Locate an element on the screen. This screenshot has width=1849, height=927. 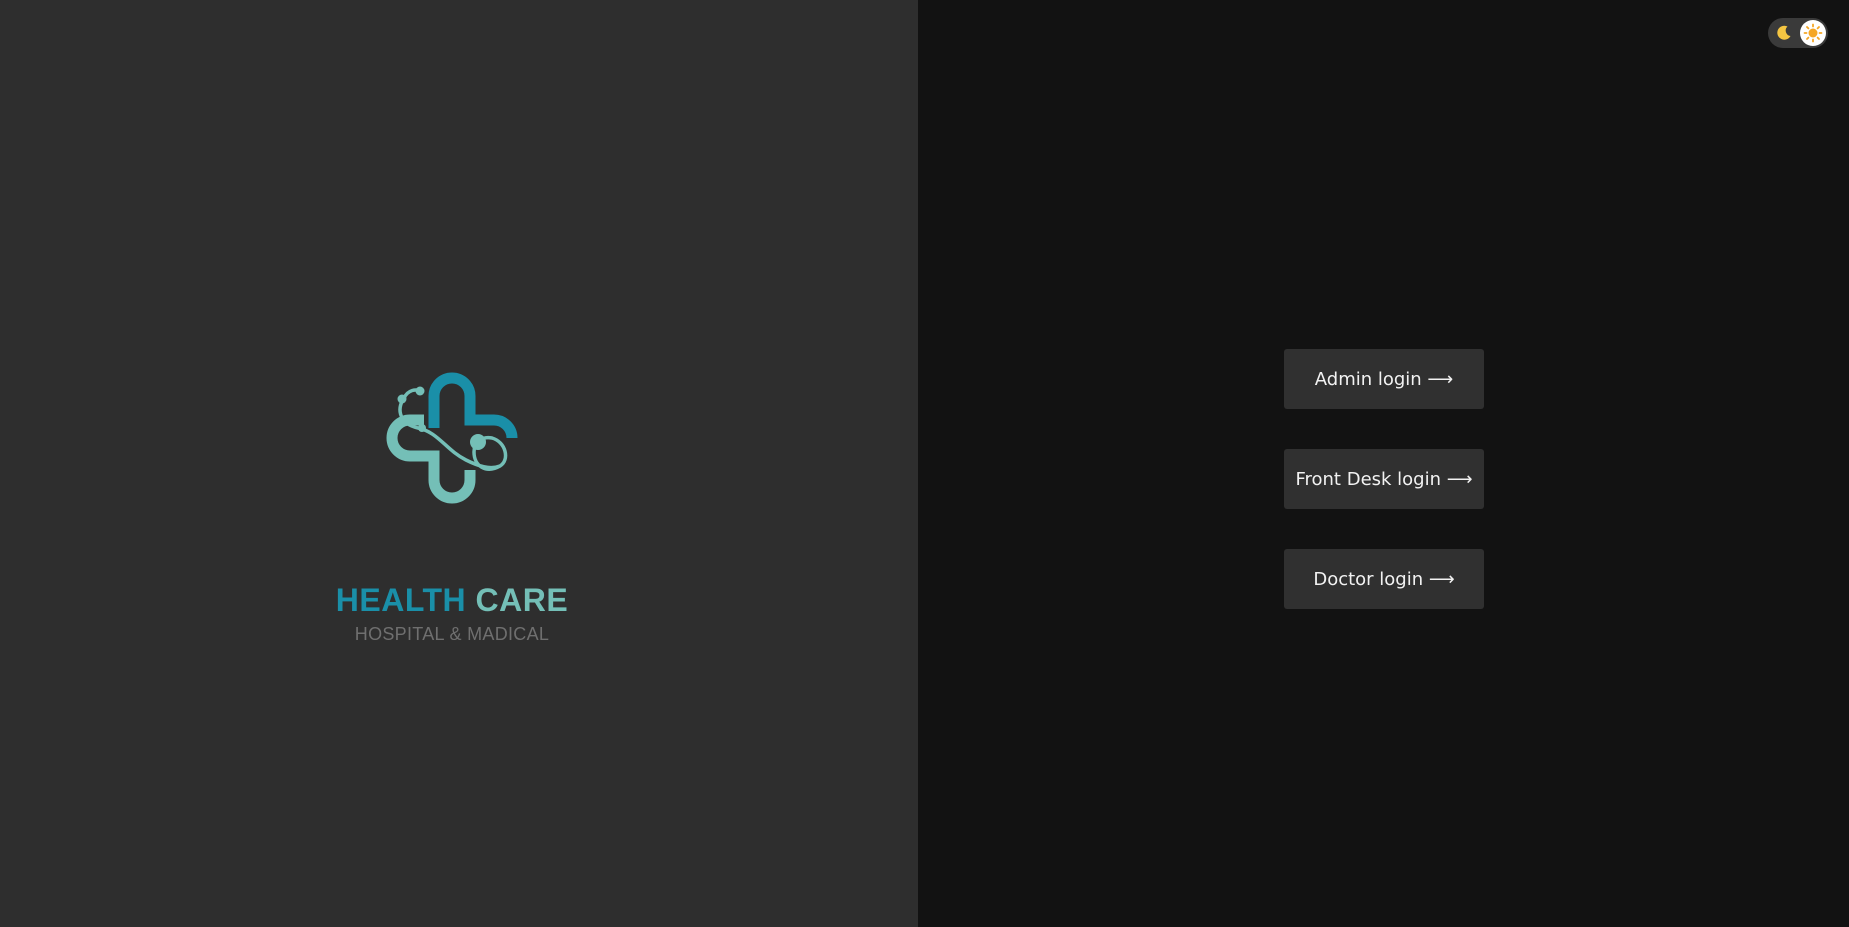
brand-block: HEALTH CARE HOSPITAL & MADICAL is located at coordinates (452, 507).